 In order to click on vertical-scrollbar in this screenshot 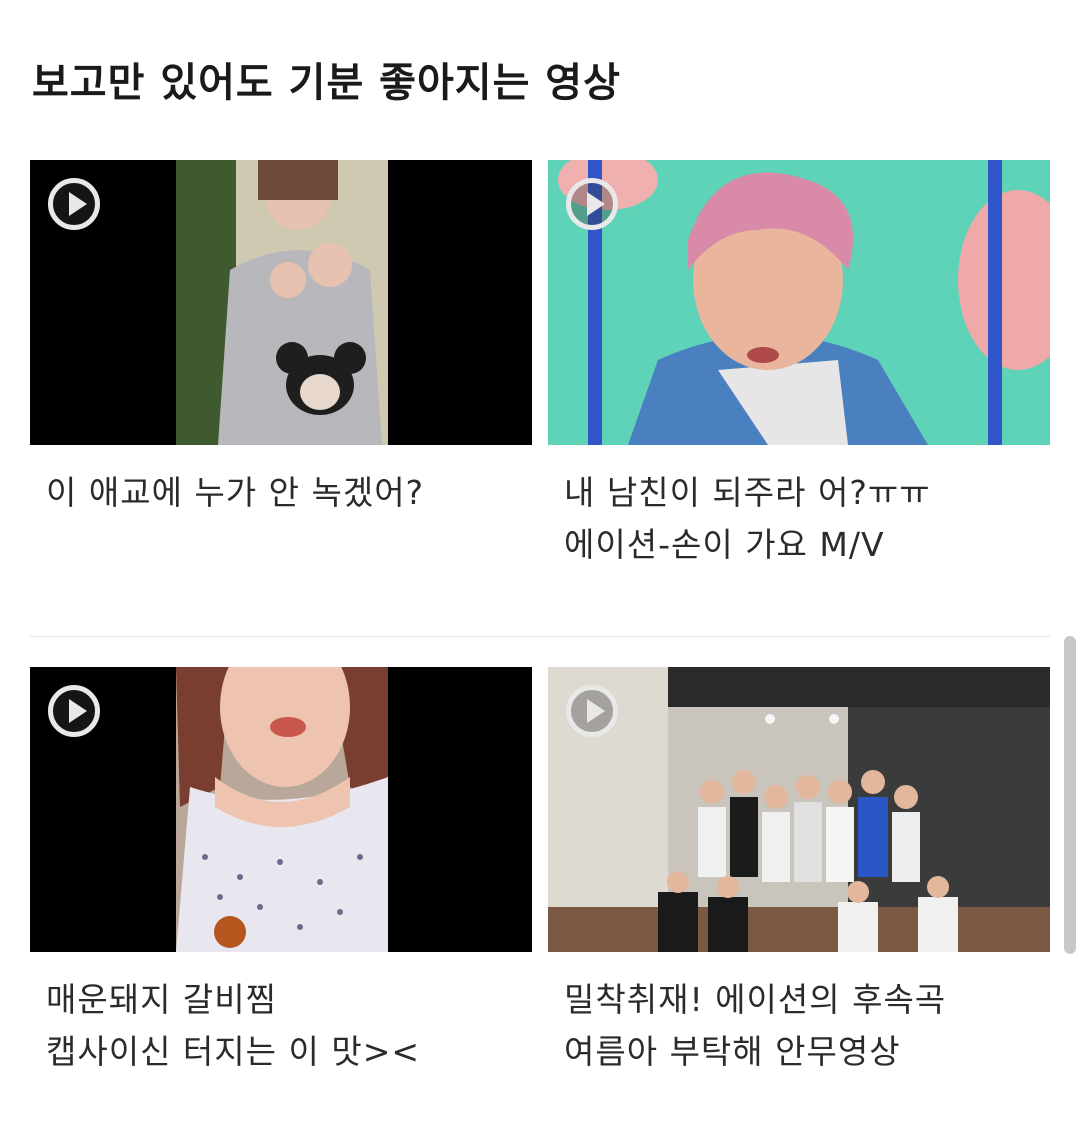, I will do `click(1070, 795)`.